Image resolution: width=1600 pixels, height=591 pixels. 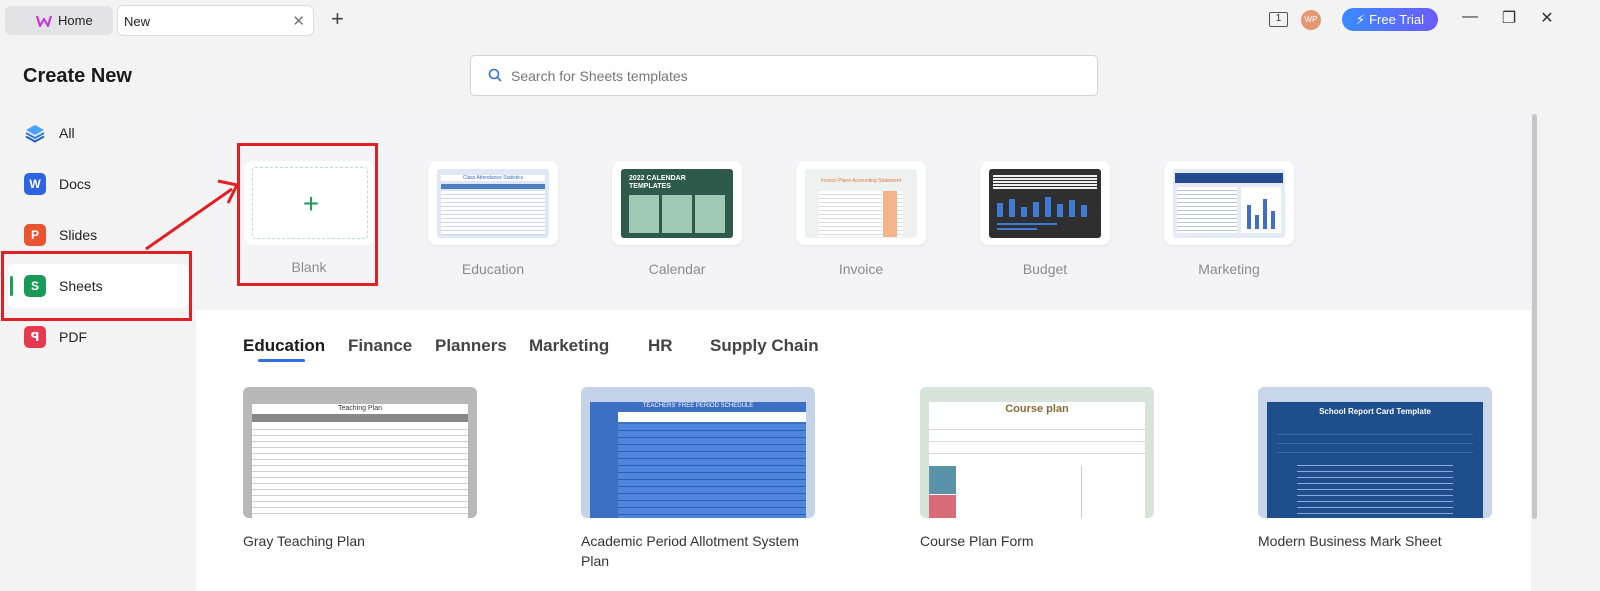 I want to click on thumb-chart, so click(x=1261, y=210).